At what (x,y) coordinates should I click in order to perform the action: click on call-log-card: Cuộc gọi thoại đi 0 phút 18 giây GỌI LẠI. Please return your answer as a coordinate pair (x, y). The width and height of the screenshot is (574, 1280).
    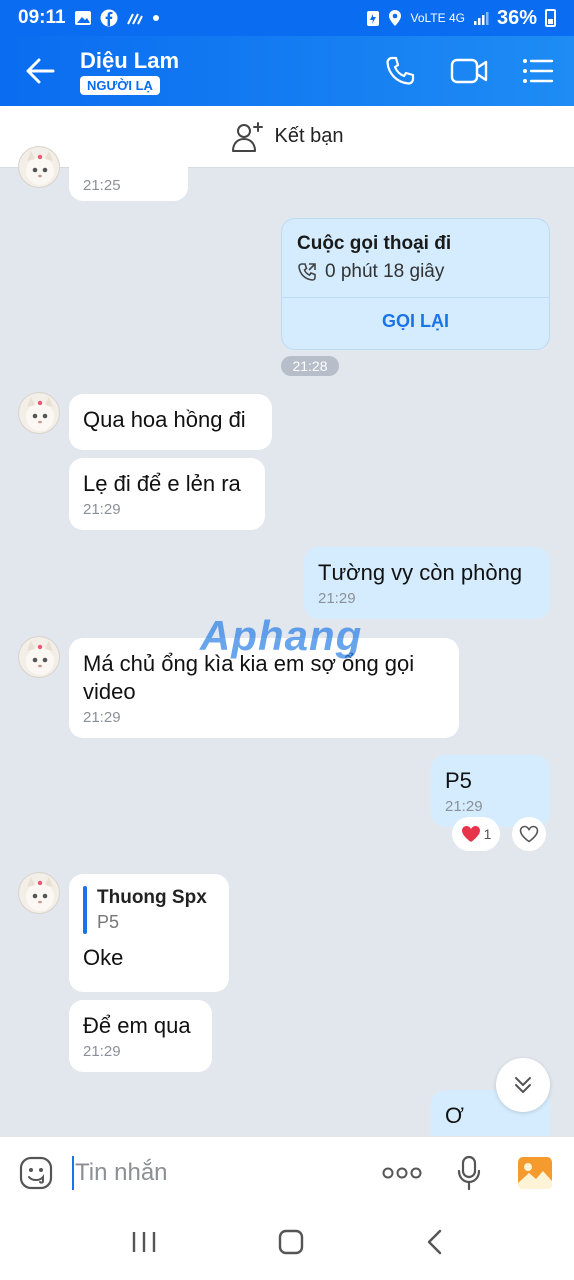
    Looking at the image, I should click on (415, 284).